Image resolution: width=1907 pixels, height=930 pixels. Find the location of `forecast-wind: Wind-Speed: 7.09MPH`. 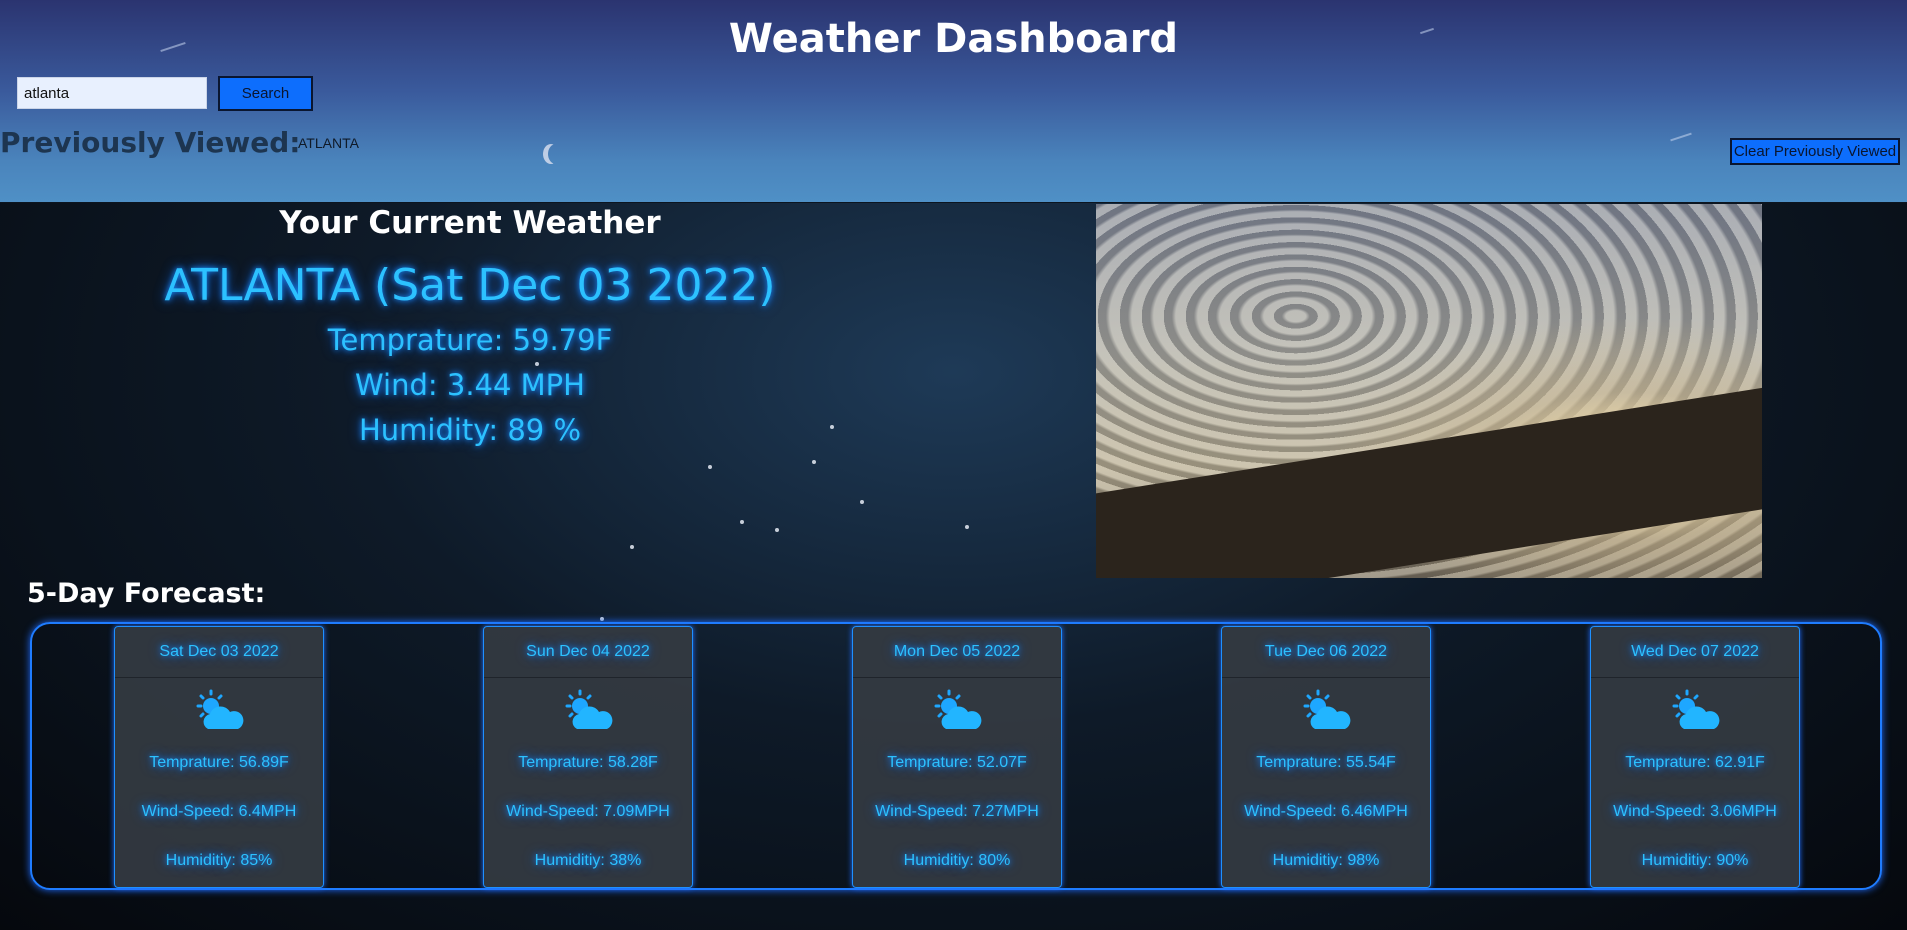

forecast-wind: Wind-Speed: 7.09MPH is located at coordinates (588, 811).